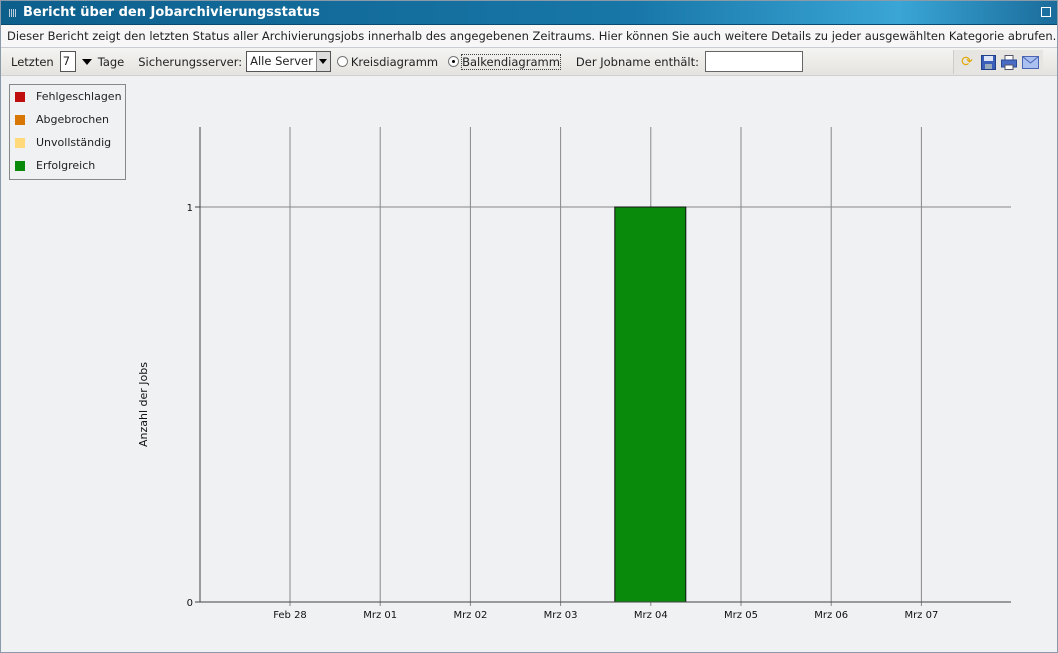 The width and height of the screenshot is (1058, 653). What do you see at coordinates (86, 61) in the screenshot?
I see `days-dropdown-icon` at bounding box center [86, 61].